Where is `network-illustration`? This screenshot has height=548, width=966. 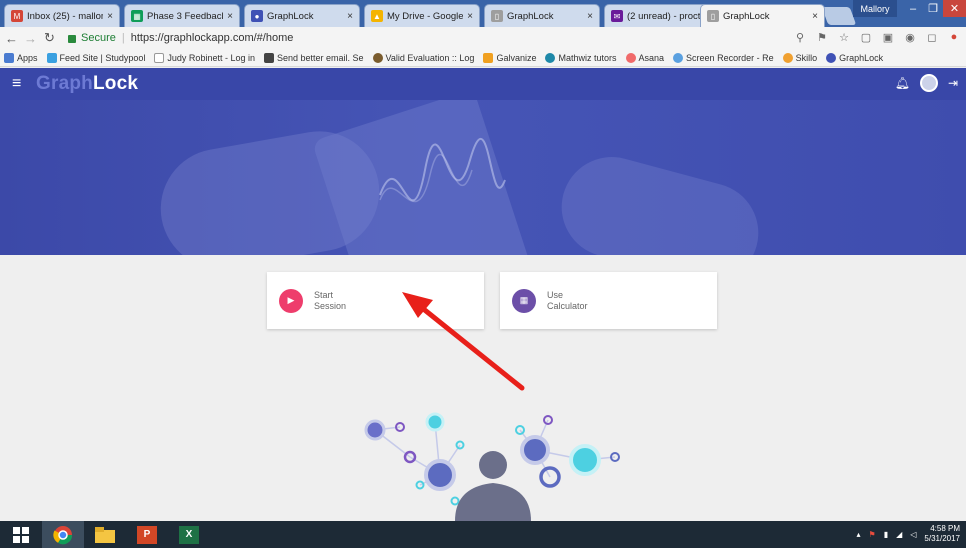
network-illustration is located at coordinates (492, 466).